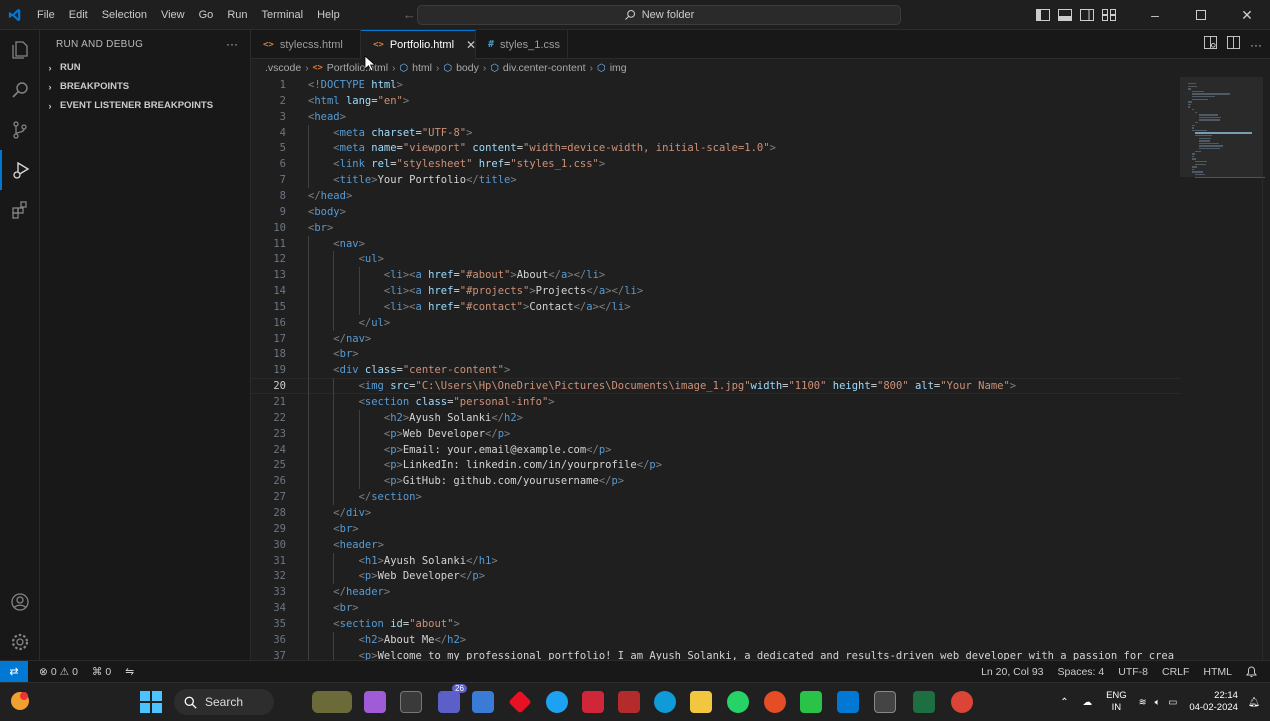 This screenshot has height=721, width=1270. I want to click on sidebar-section-run: › RUN, so click(145, 67).